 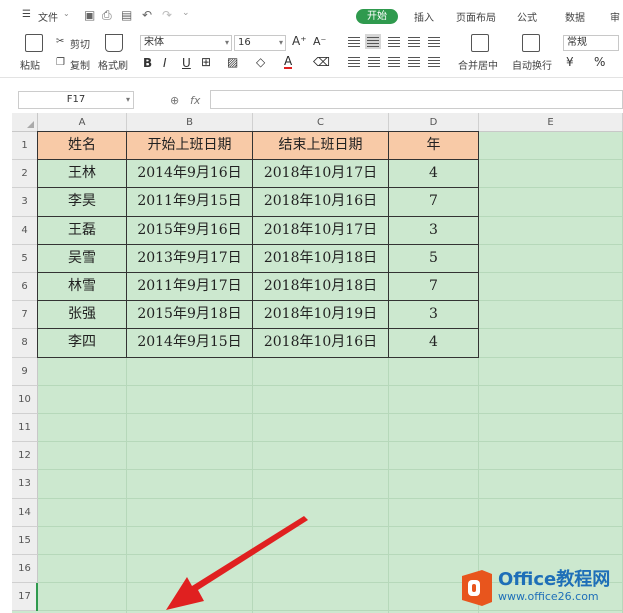 What do you see at coordinates (186, 63) in the screenshot?
I see `underline-button: U` at bounding box center [186, 63].